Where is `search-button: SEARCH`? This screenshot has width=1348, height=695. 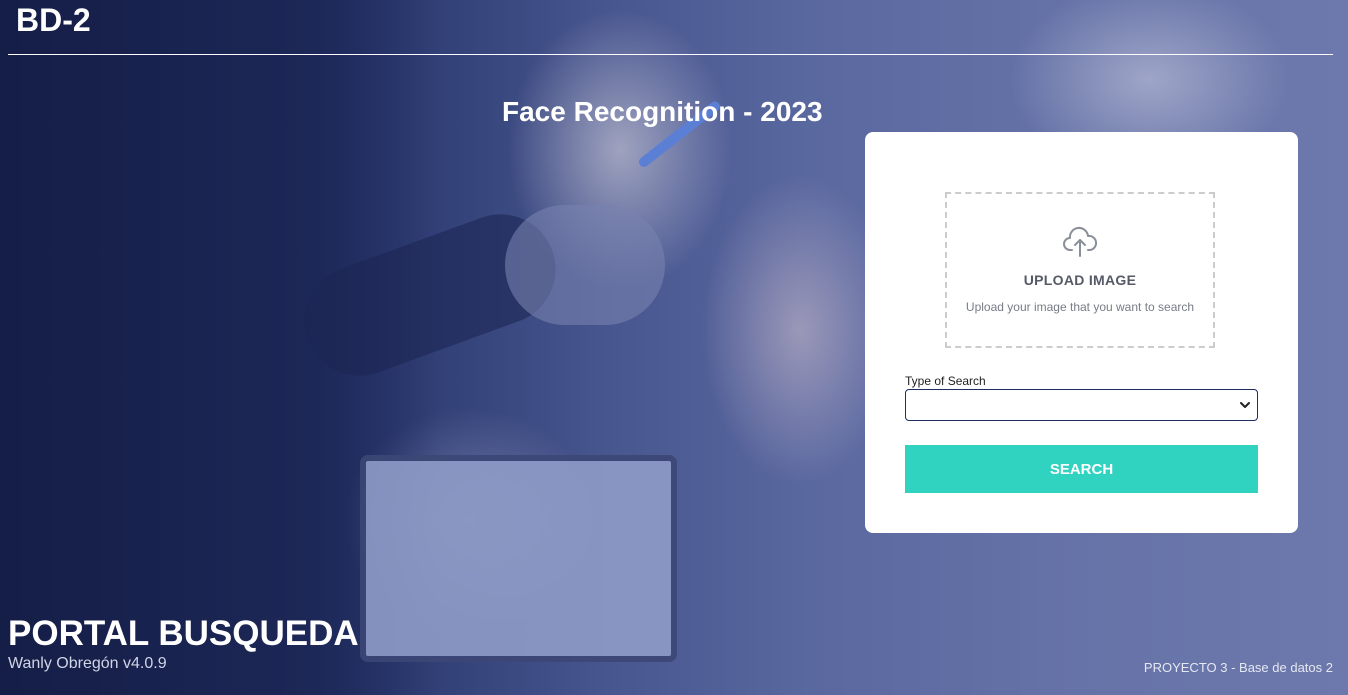
search-button: SEARCH is located at coordinates (1081, 469).